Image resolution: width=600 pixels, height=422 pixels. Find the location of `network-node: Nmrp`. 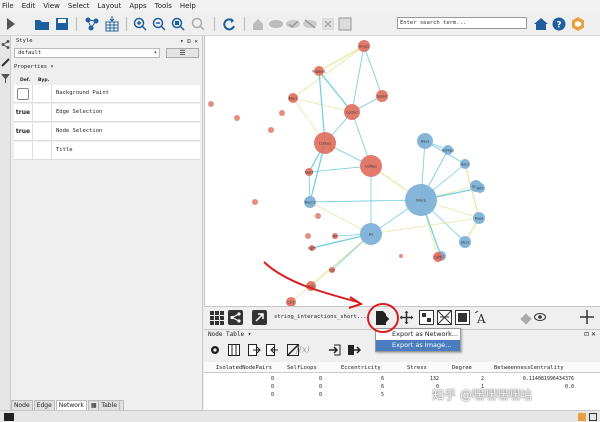

network-node: Nmrp is located at coordinates (421, 200).